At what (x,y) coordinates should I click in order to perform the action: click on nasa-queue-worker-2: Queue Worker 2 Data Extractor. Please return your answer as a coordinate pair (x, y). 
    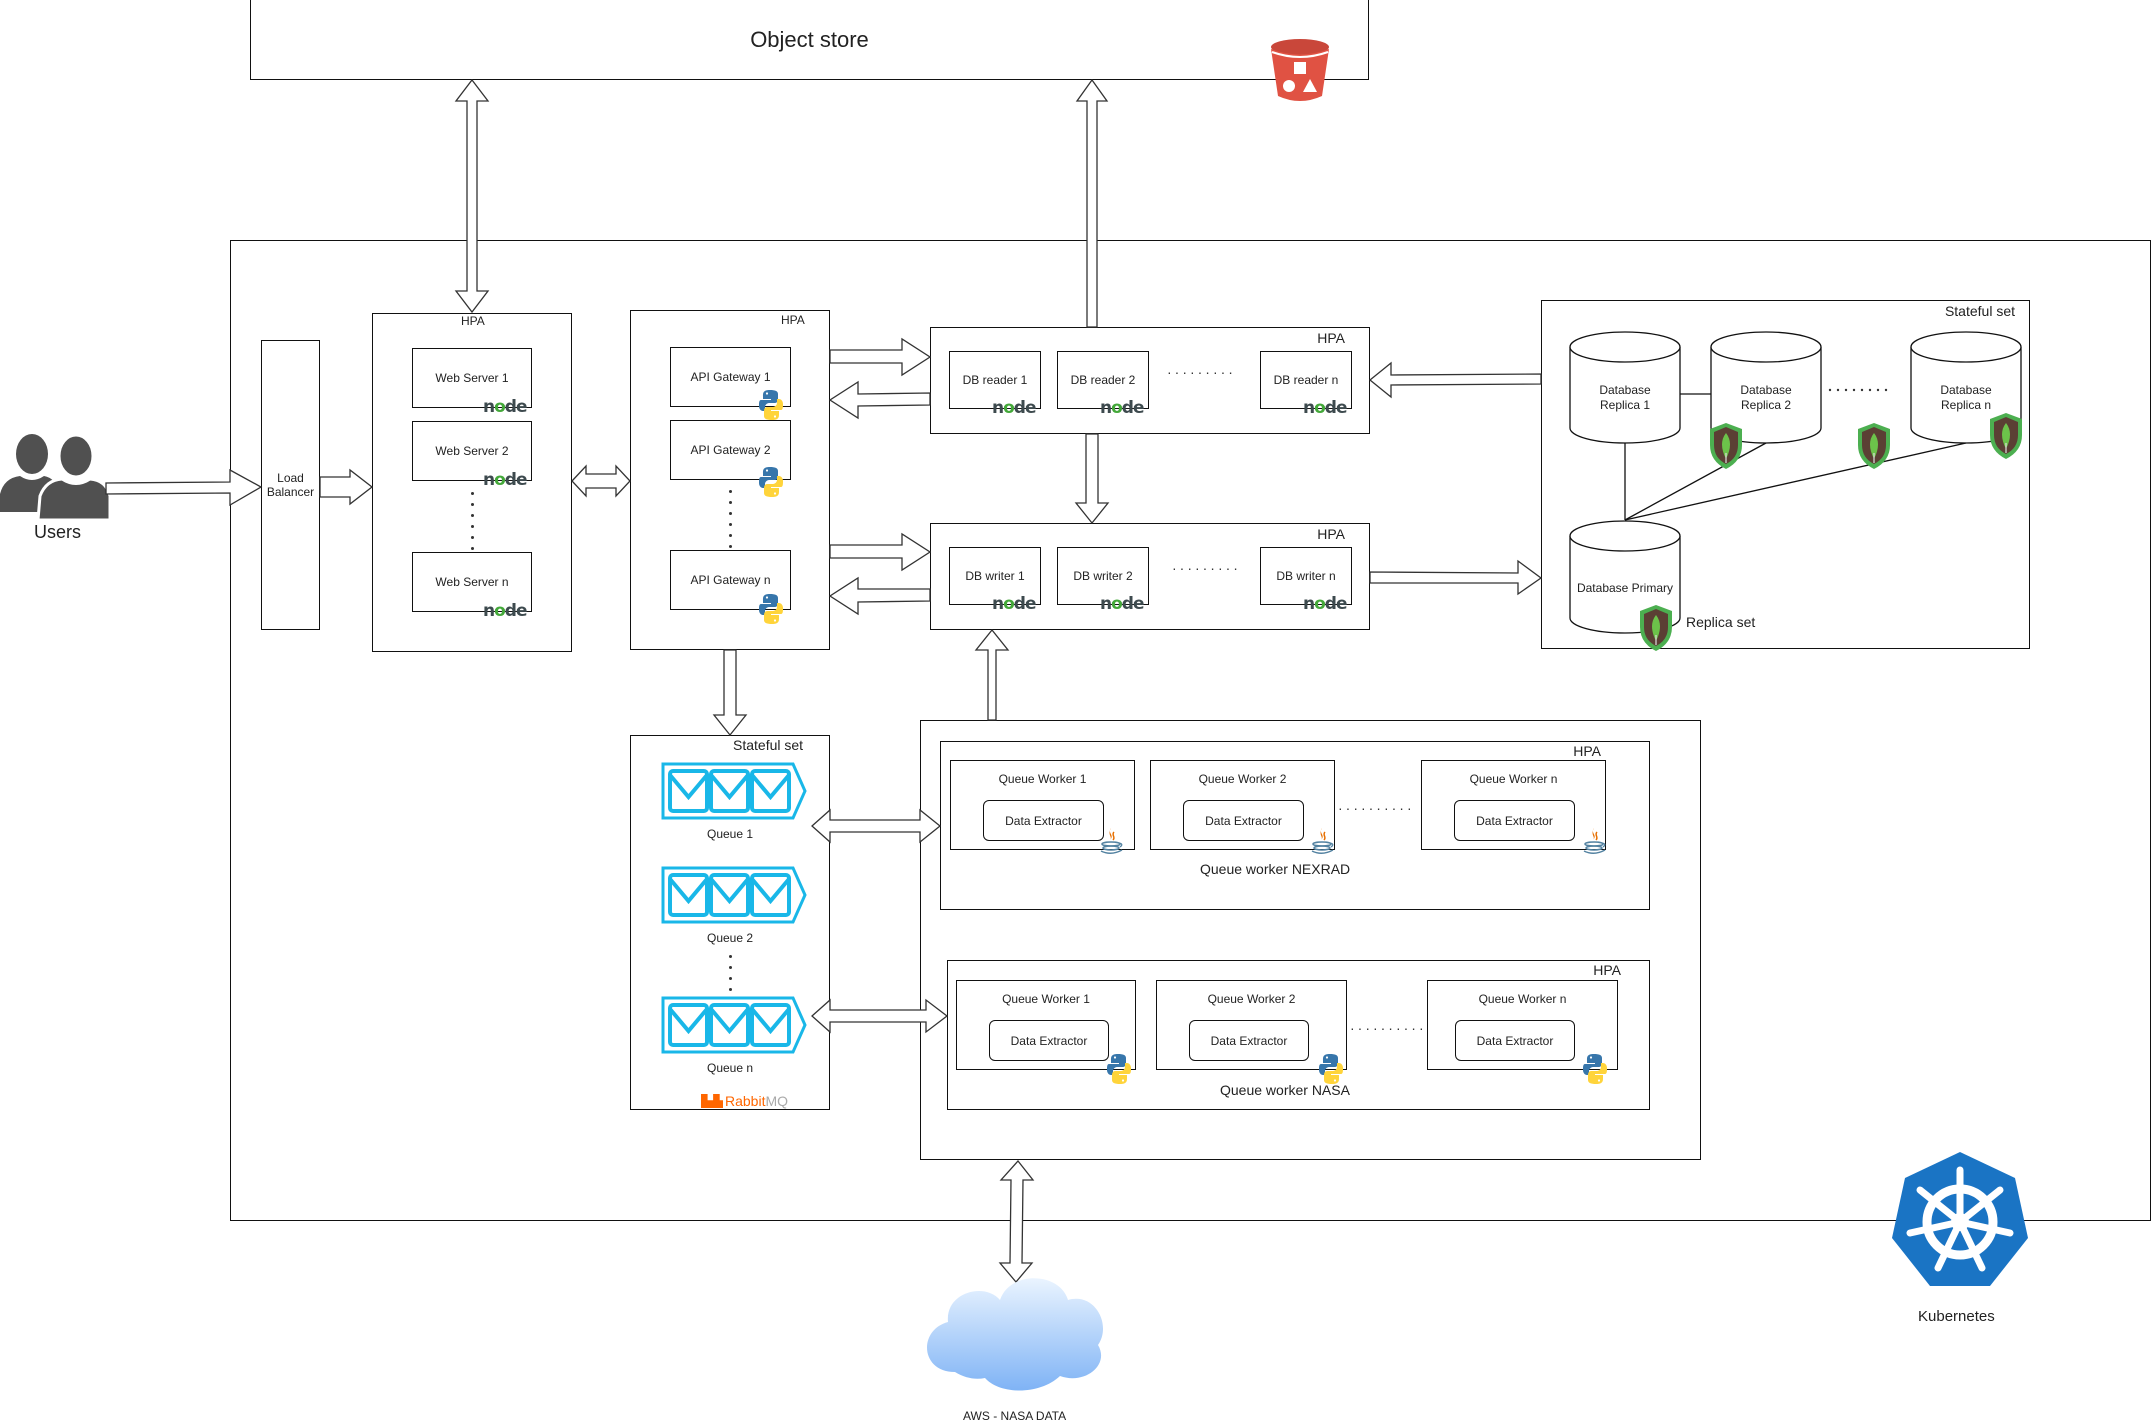
    Looking at the image, I should click on (1251, 1025).